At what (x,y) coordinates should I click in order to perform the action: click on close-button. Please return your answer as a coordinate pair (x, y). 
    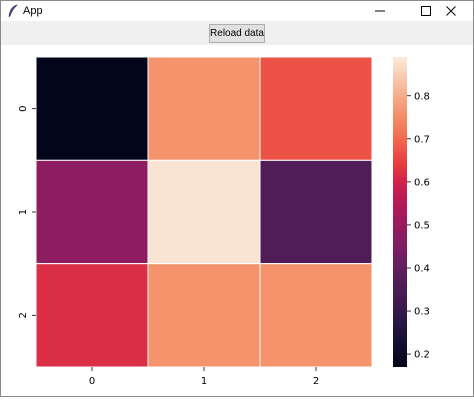
    Looking at the image, I should click on (450, 11).